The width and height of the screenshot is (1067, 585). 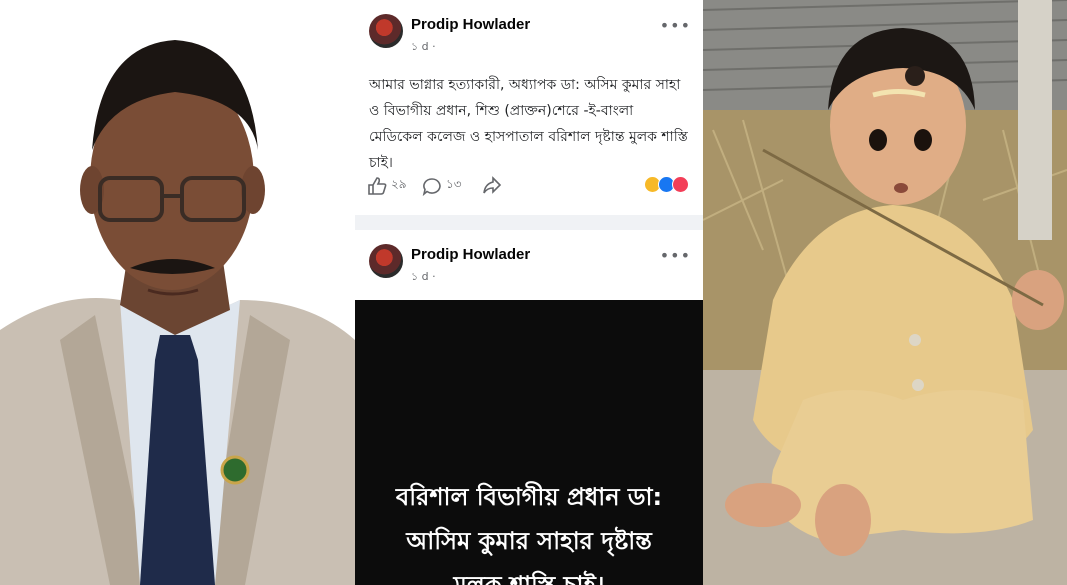 I want to click on share-button, so click(x=492, y=185).